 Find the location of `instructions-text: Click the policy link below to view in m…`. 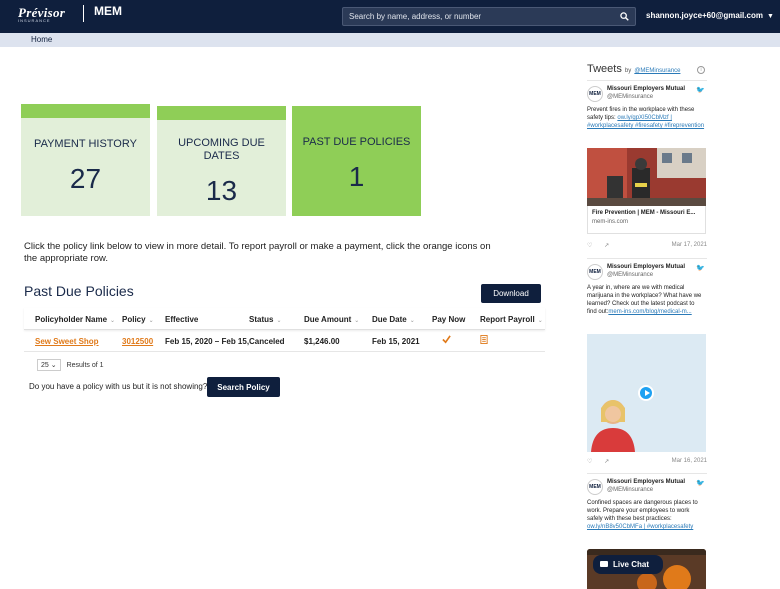

instructions-text: Click the policy link below to view in m… is located at coordinates (257, 252).